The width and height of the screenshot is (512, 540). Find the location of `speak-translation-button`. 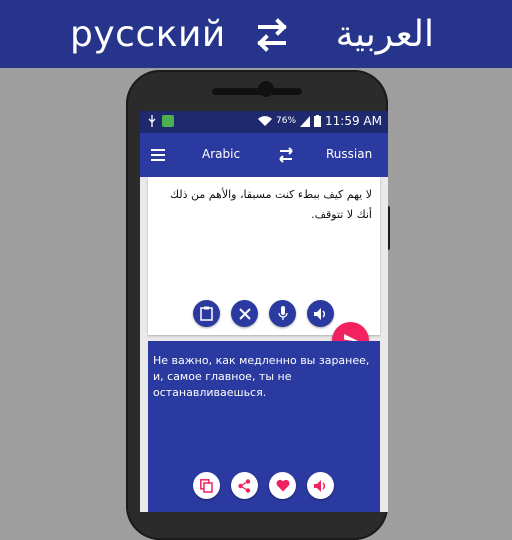

speak-translation-button is located at coordinates (320, 485).